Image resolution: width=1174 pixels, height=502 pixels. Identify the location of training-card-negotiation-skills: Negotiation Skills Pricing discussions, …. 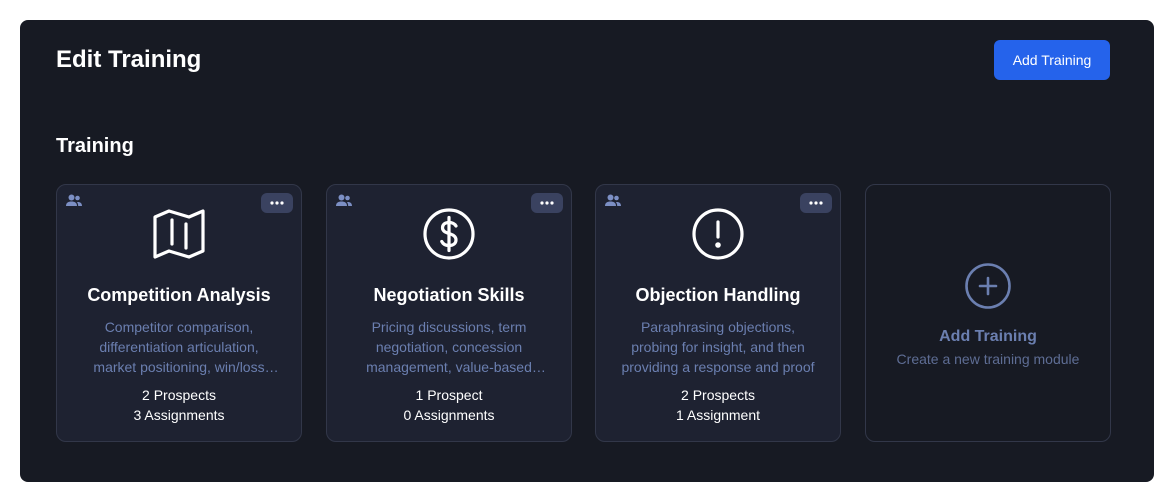
(449, 313).